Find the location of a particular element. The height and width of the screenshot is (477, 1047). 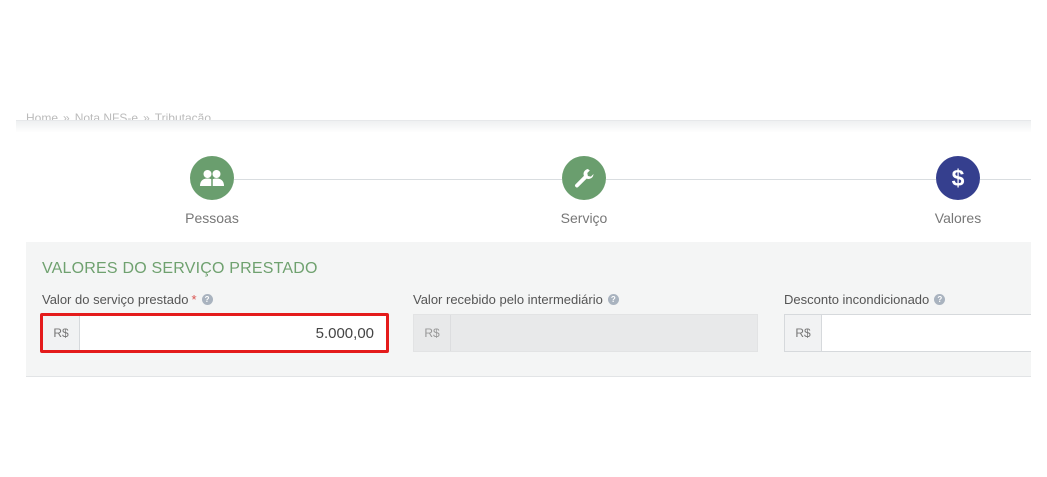

valor-servico-input: R$ 5.000,00 is located at coordinates (214, 333).